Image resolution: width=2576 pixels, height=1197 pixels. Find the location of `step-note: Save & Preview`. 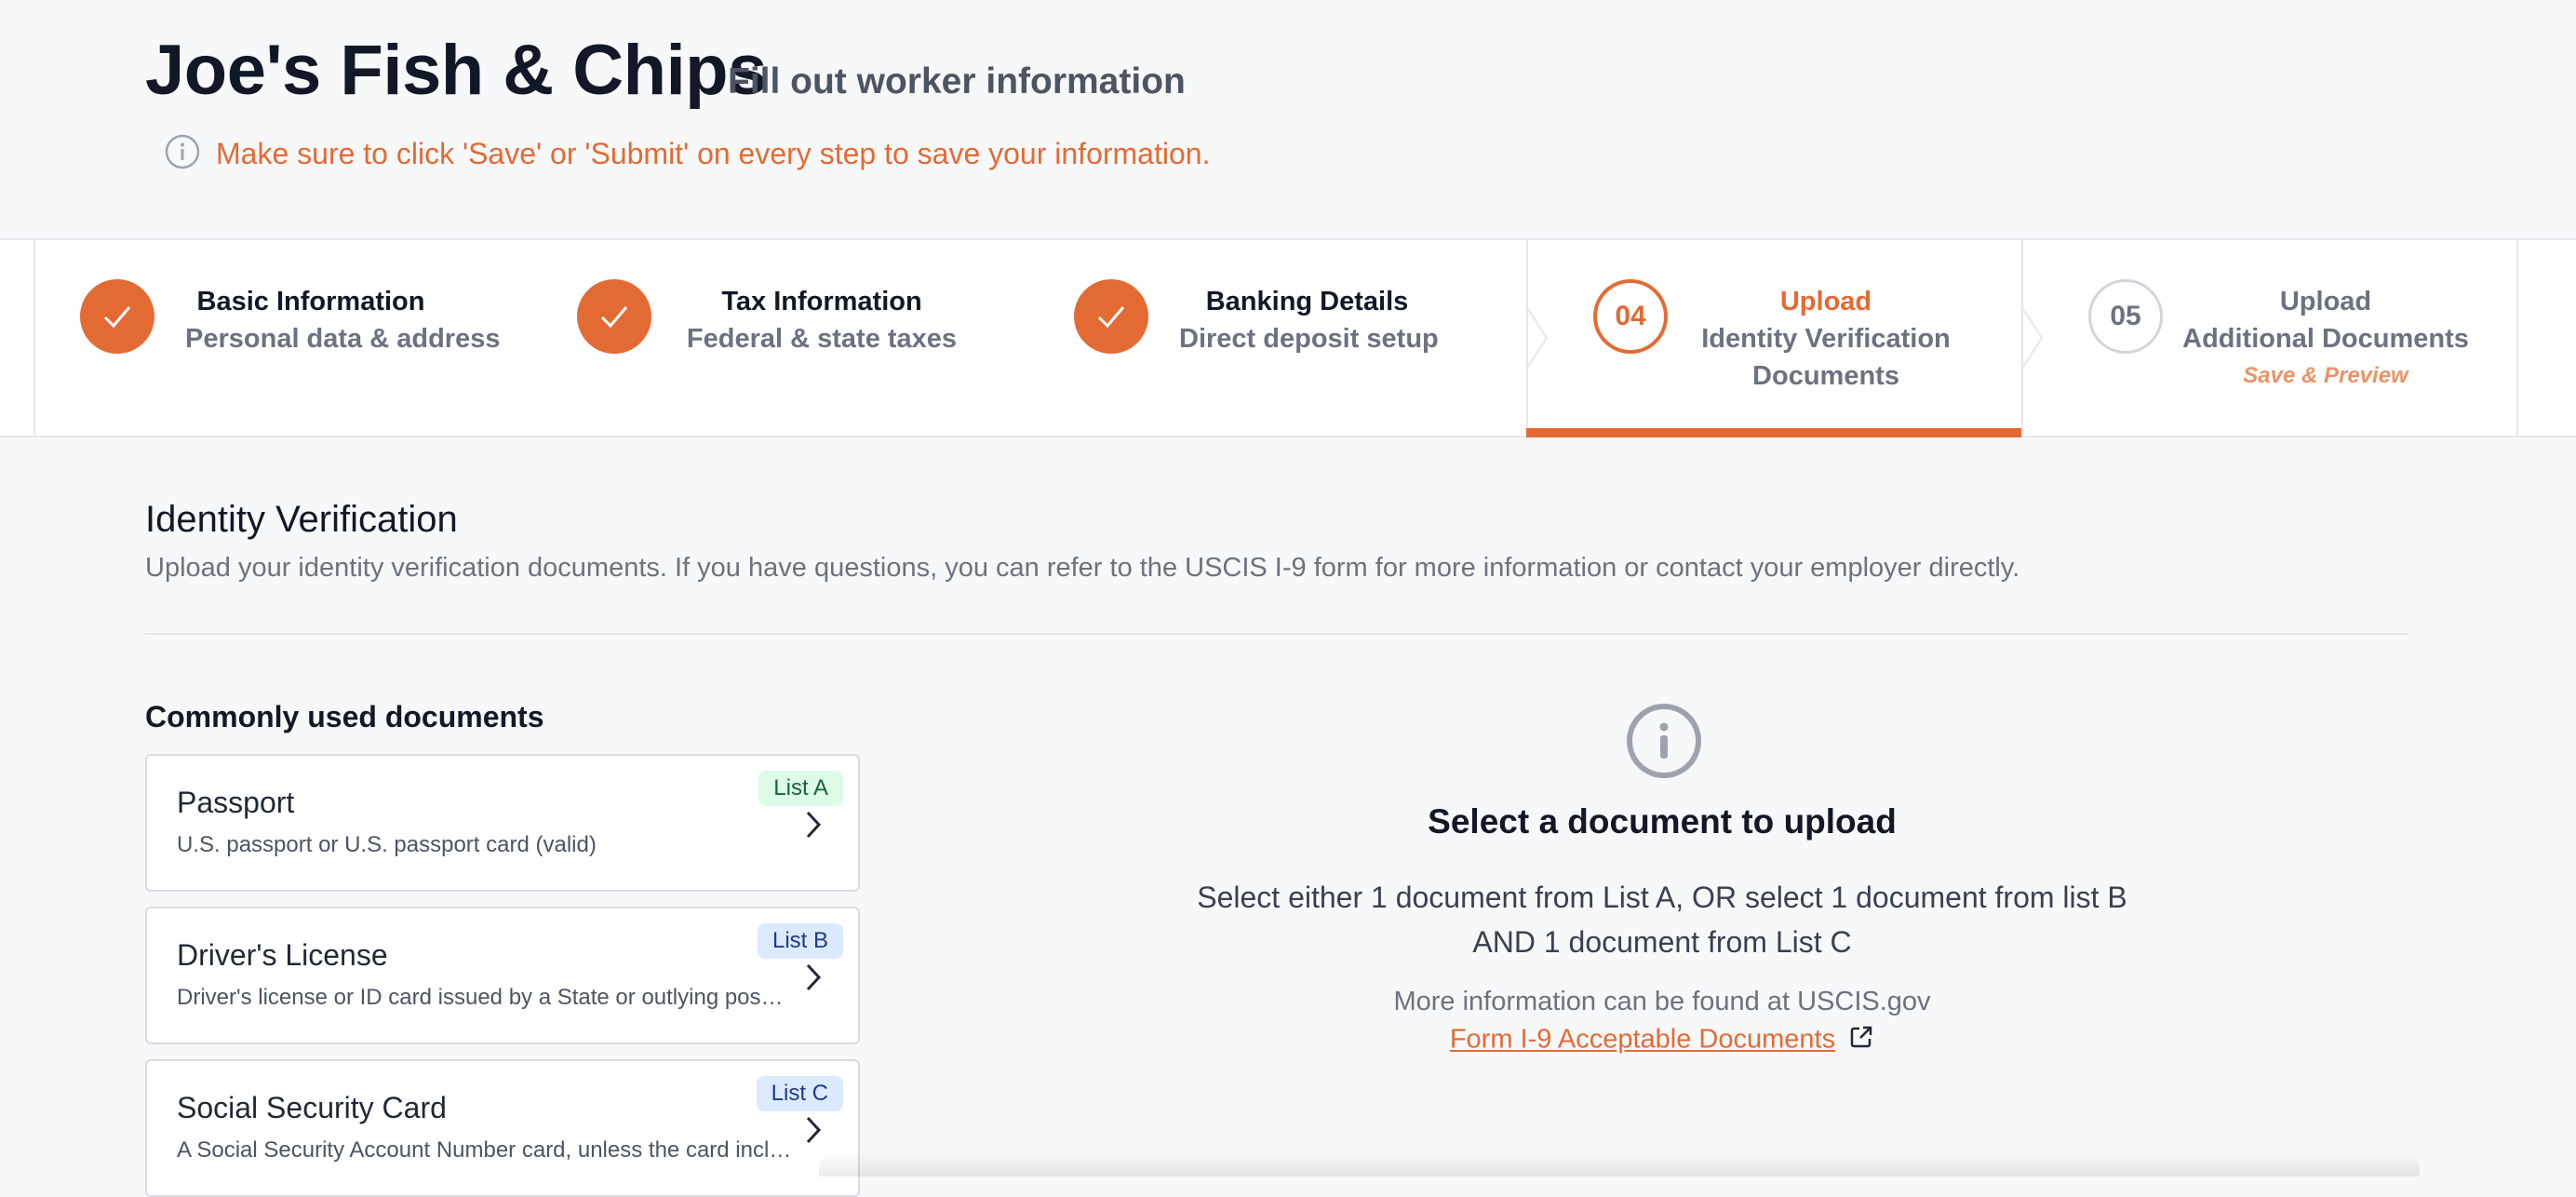

step-note: Save & Preview is located at coordinates (2325, 375).